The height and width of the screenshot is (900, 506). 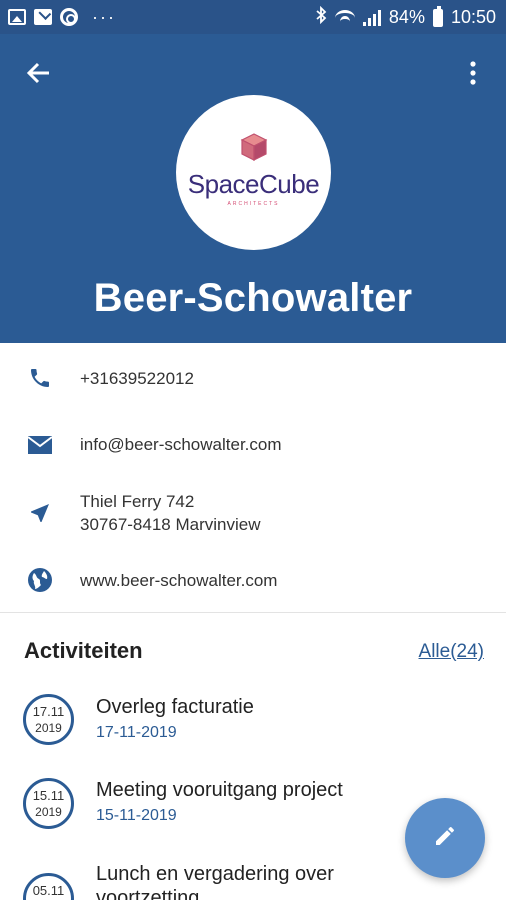 I want to click on phone-icon, so click(x=40, y=378).